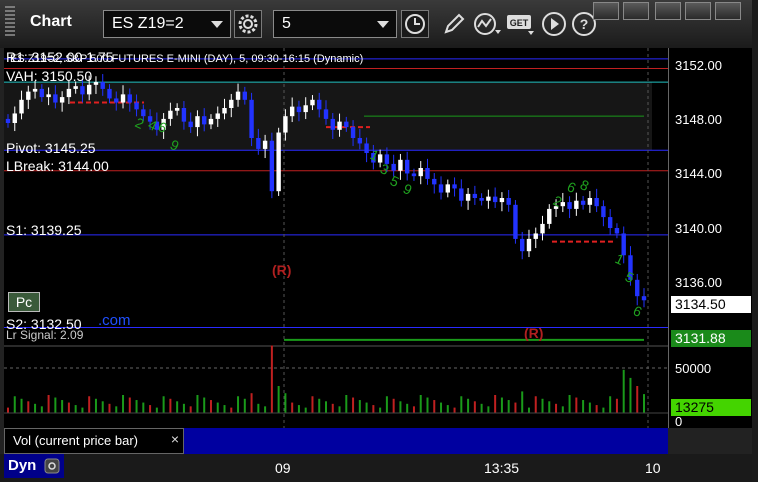 The height and width of the screenshot is (482, 758). I want to click on com-text: .com, so click(114, 320).